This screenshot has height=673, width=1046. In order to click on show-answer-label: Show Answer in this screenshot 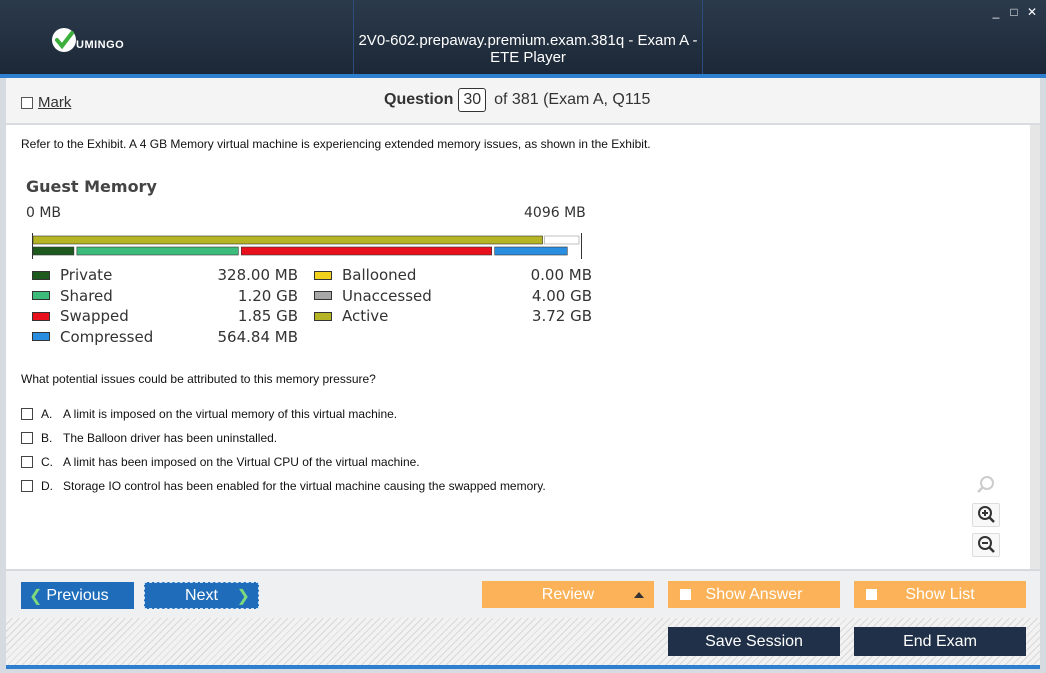, I will do `click(754, 594)`.